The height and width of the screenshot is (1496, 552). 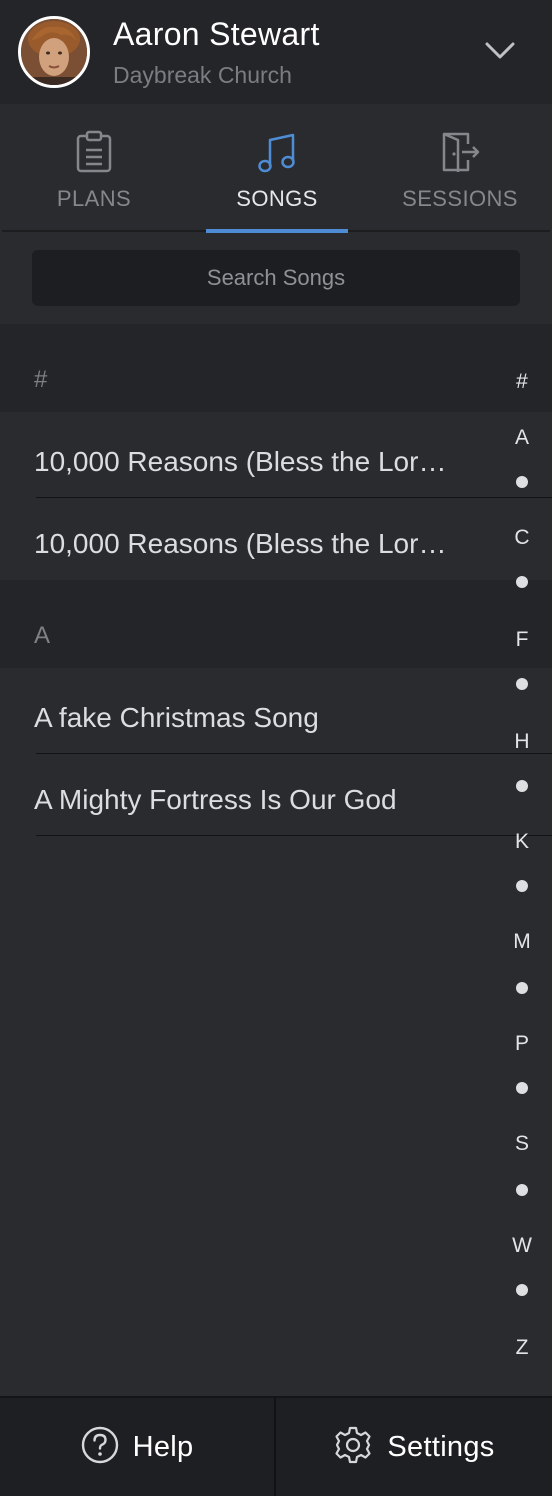 What do you see at coordinates (460, 152) in the screenshot?
I see `exit-door-icon` at bounding box center [460, 152].